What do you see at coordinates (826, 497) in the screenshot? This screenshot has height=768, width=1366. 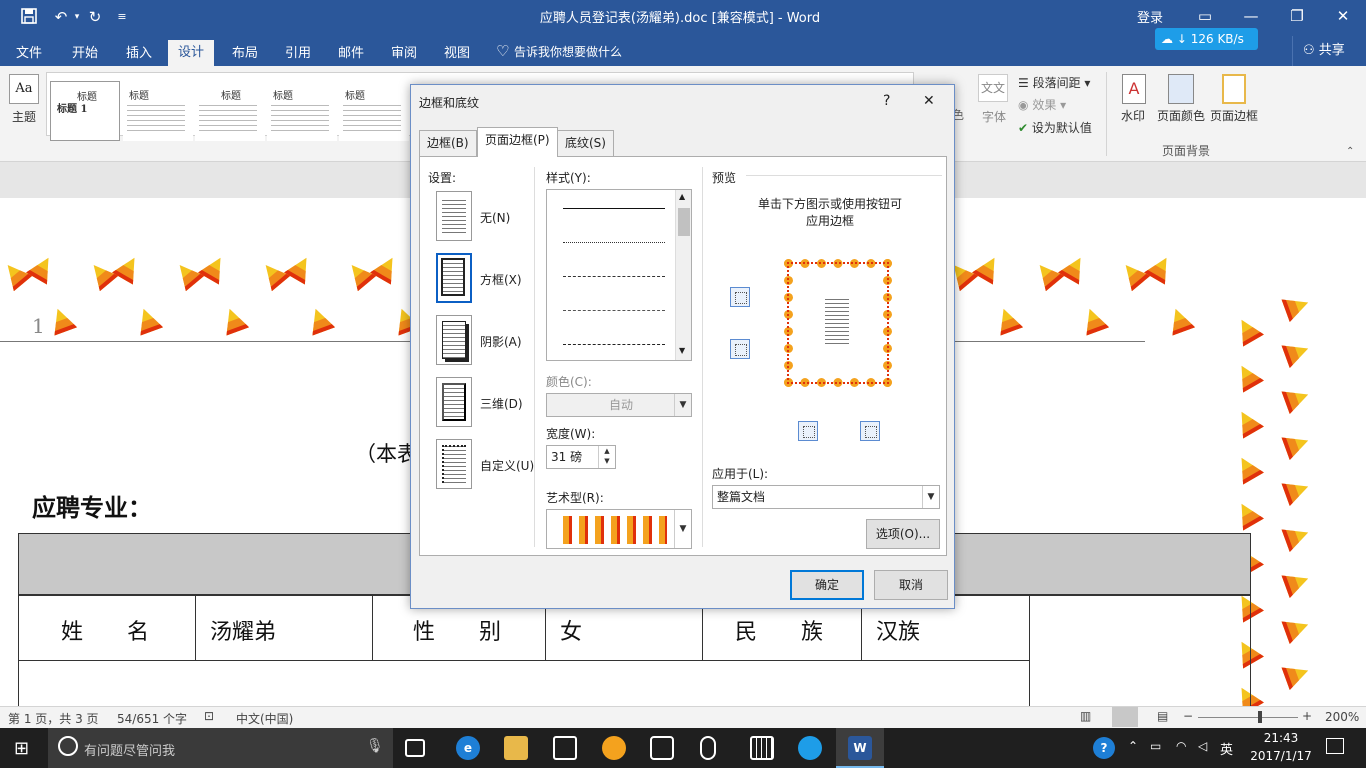 I see `apply-to-select: 整篇文档 ▼` at bounding box center [826, 497].